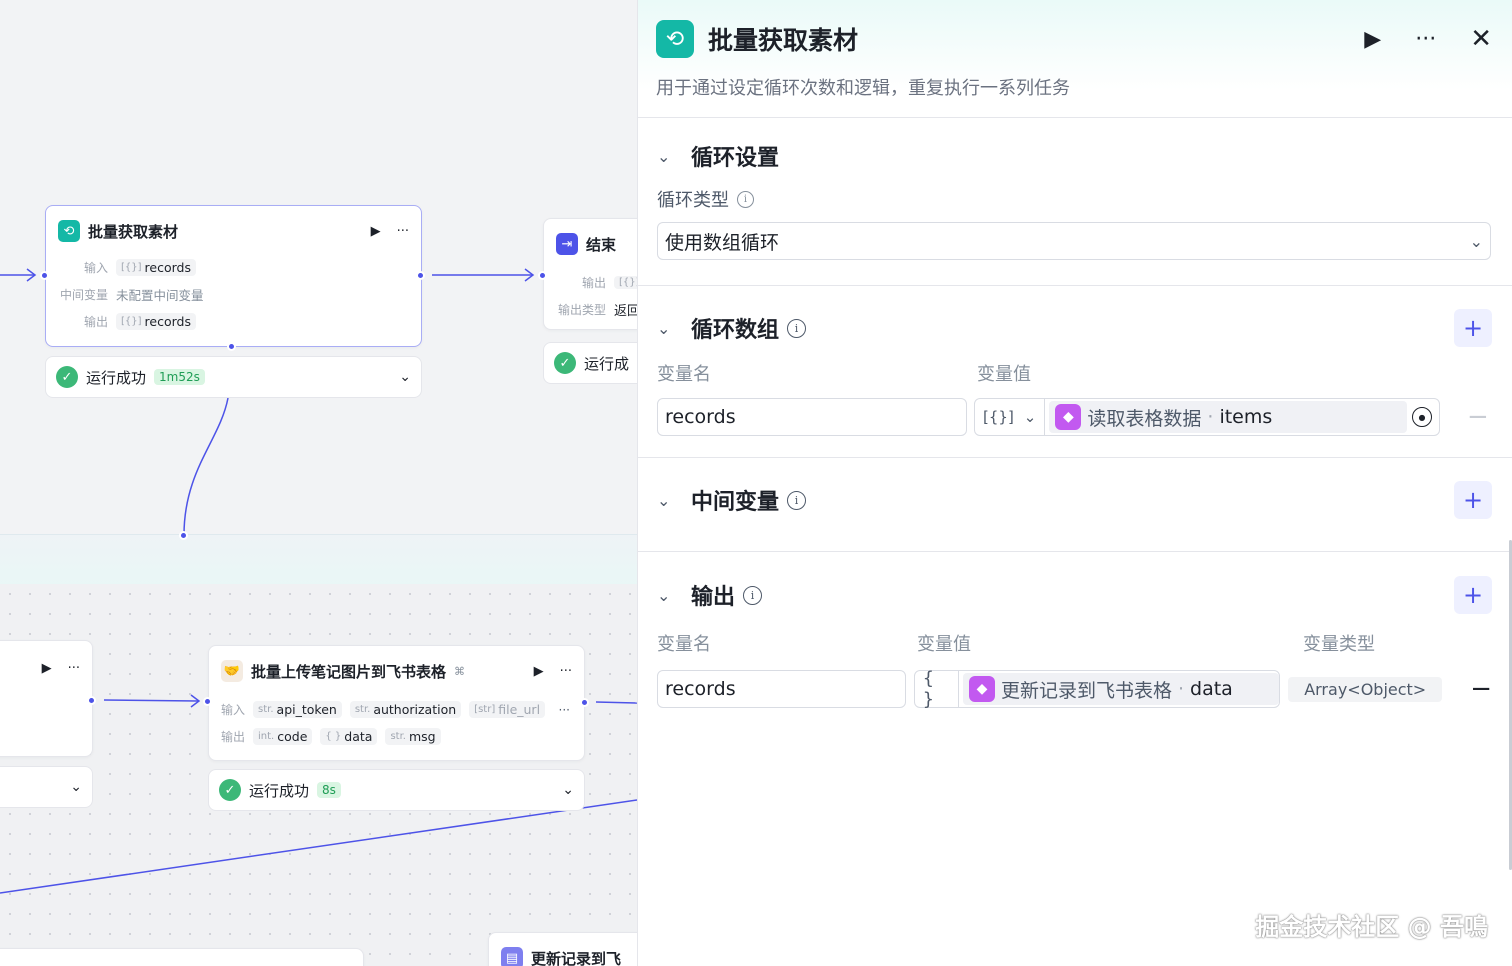 The image size is (1512, 966). Describe the element at coordinates (156, 267) in the screenshot. I see `input-chip: [{}] records` at that location.